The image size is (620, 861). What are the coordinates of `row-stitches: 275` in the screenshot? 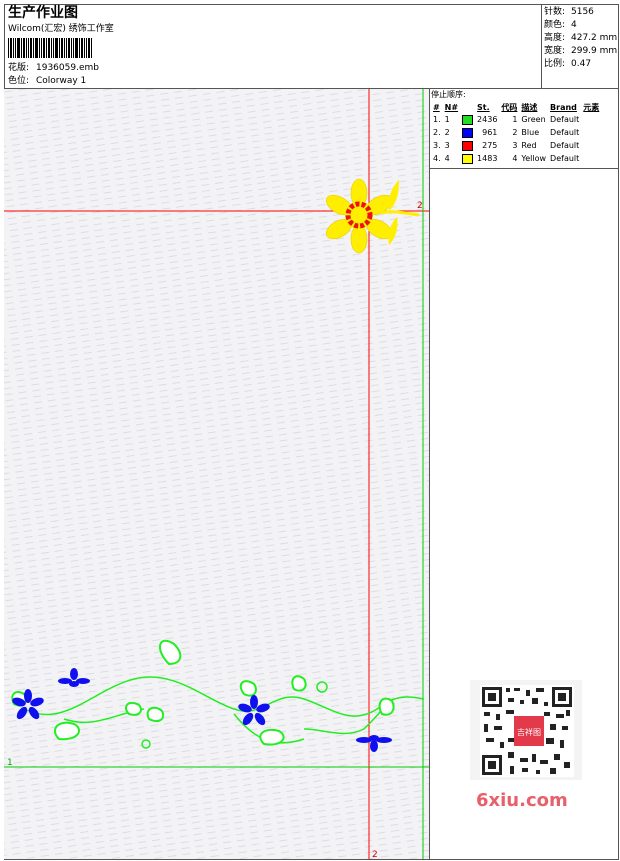 It's located at (490, 145).